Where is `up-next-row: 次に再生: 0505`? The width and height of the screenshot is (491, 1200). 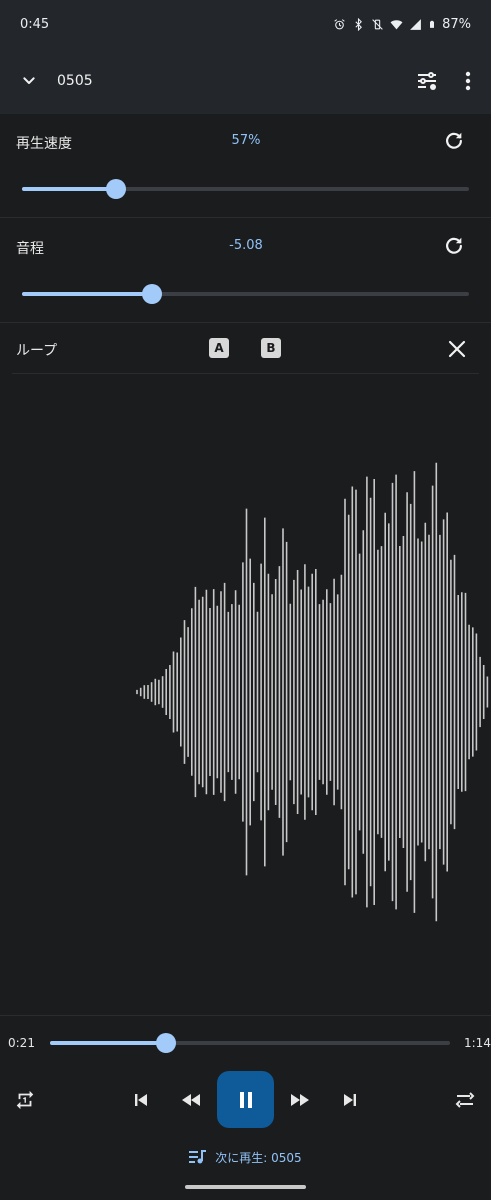 up-next-row: 次に再生: 0505 is located at coordinates (245, 1157).